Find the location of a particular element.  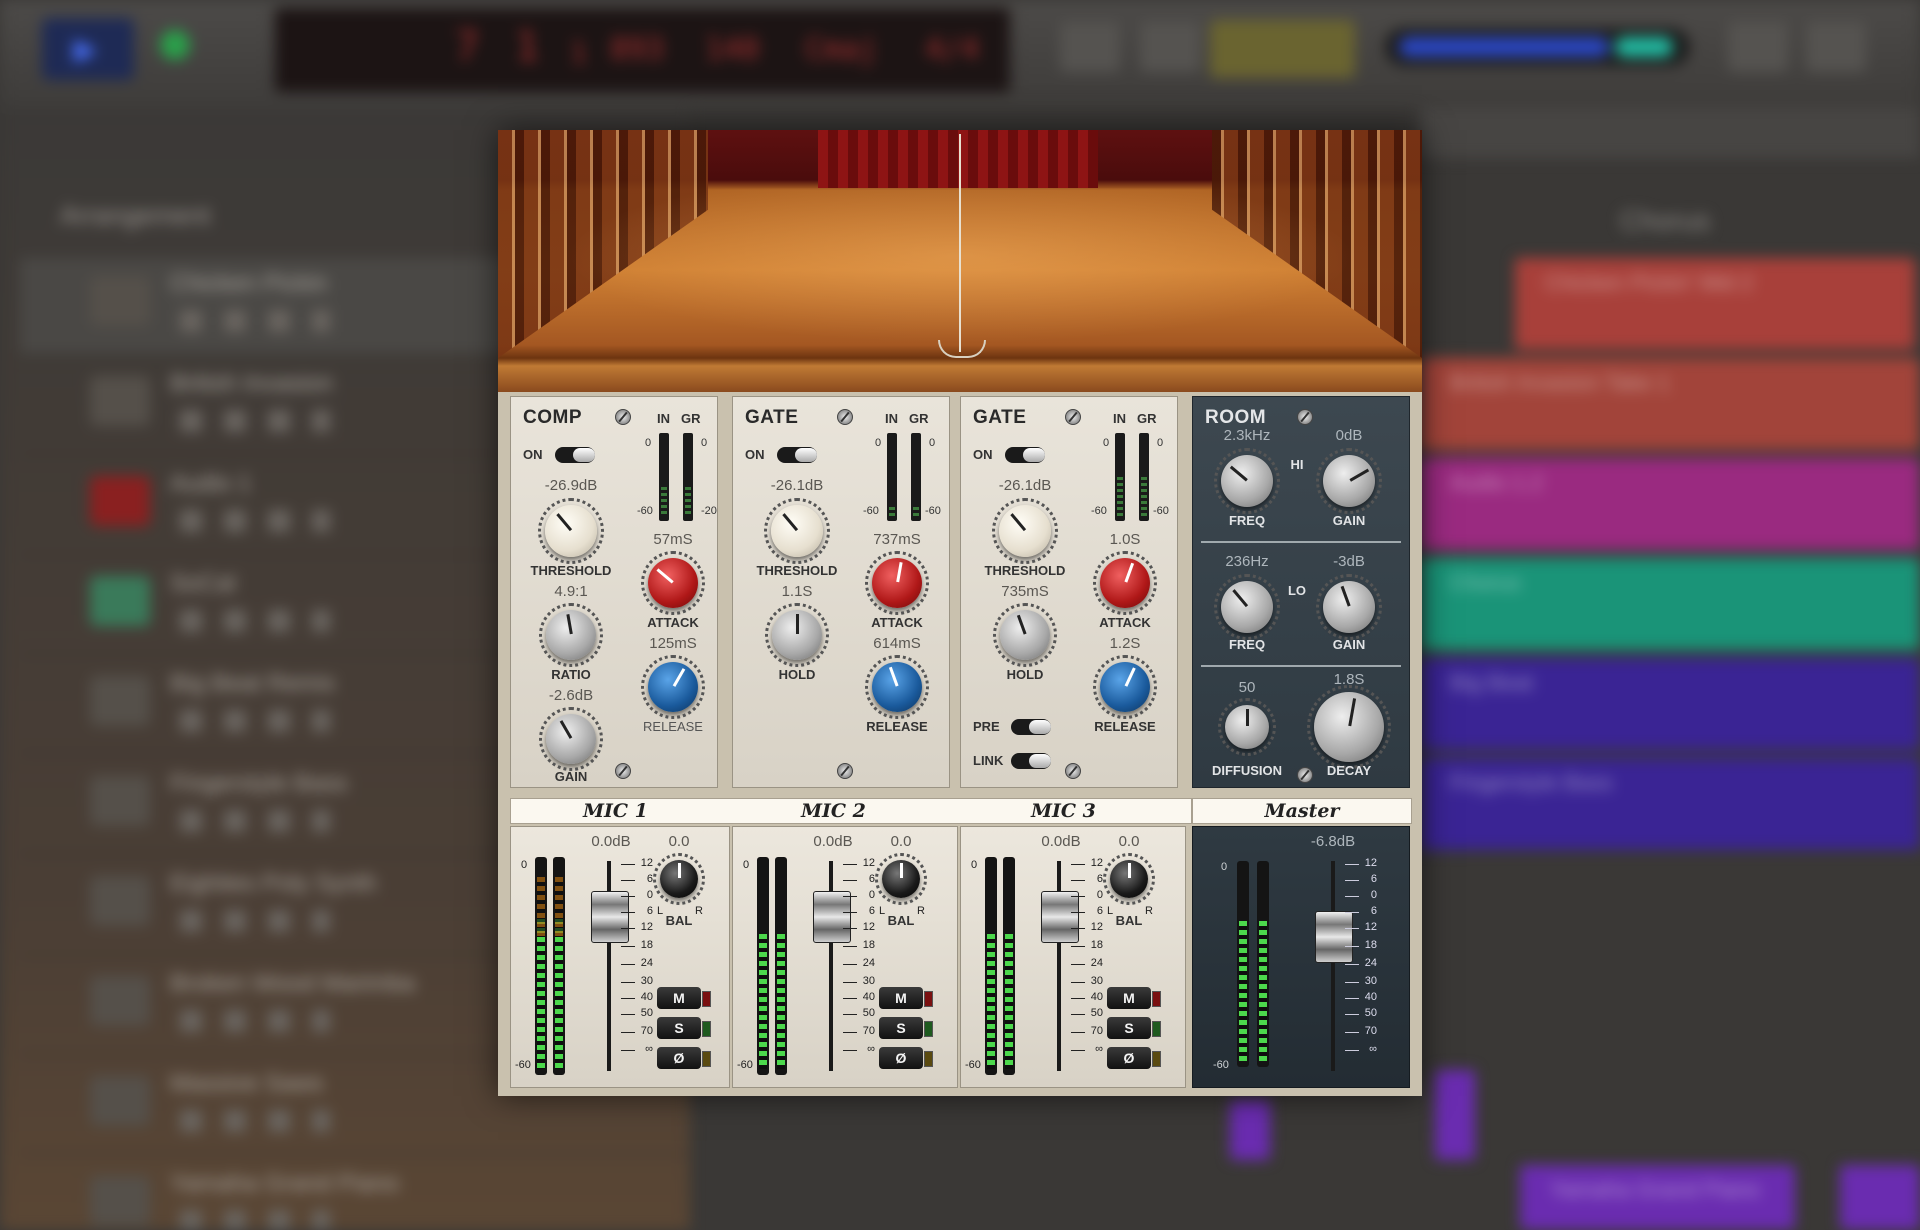

lcd-display: 7 1 1 893 140 Cmaj 4/4 is located at coordinates (642, 50).